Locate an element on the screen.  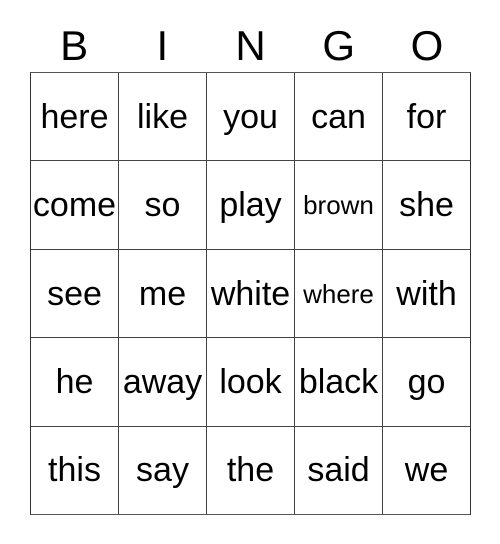
header-letter-n: N is located at coordinates (250, 45).